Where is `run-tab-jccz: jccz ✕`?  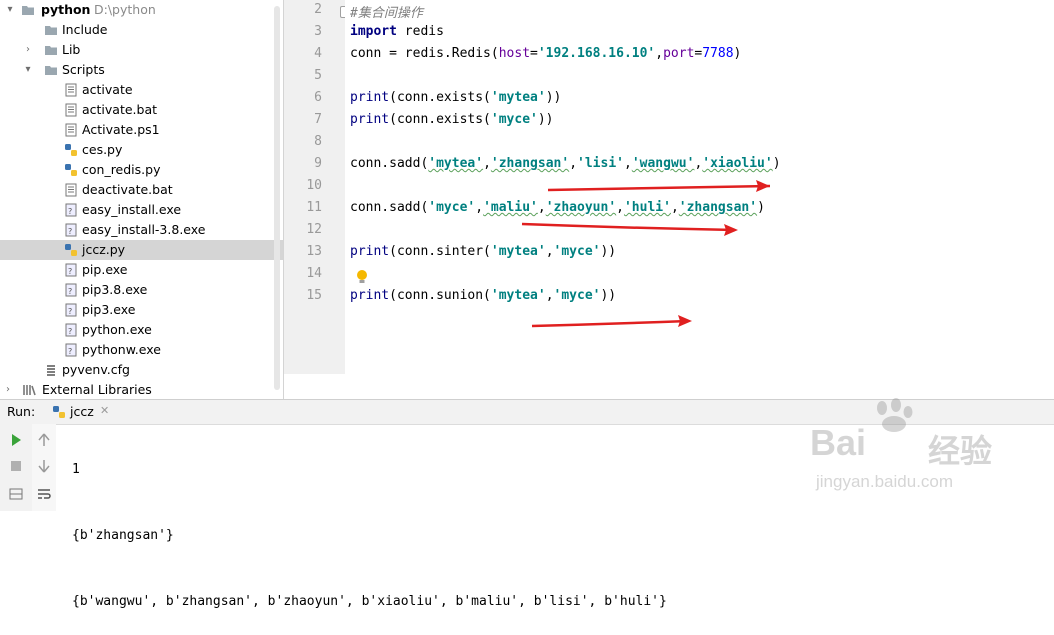 run-tab-jccz: jccz ✕ is located at coordinates (81, 412).